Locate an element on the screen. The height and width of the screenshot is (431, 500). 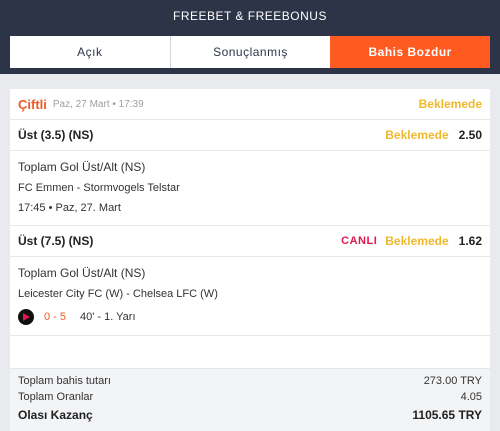
selection-right: CANLI Beklemede 1.62 is located at coordinates (411, 241).